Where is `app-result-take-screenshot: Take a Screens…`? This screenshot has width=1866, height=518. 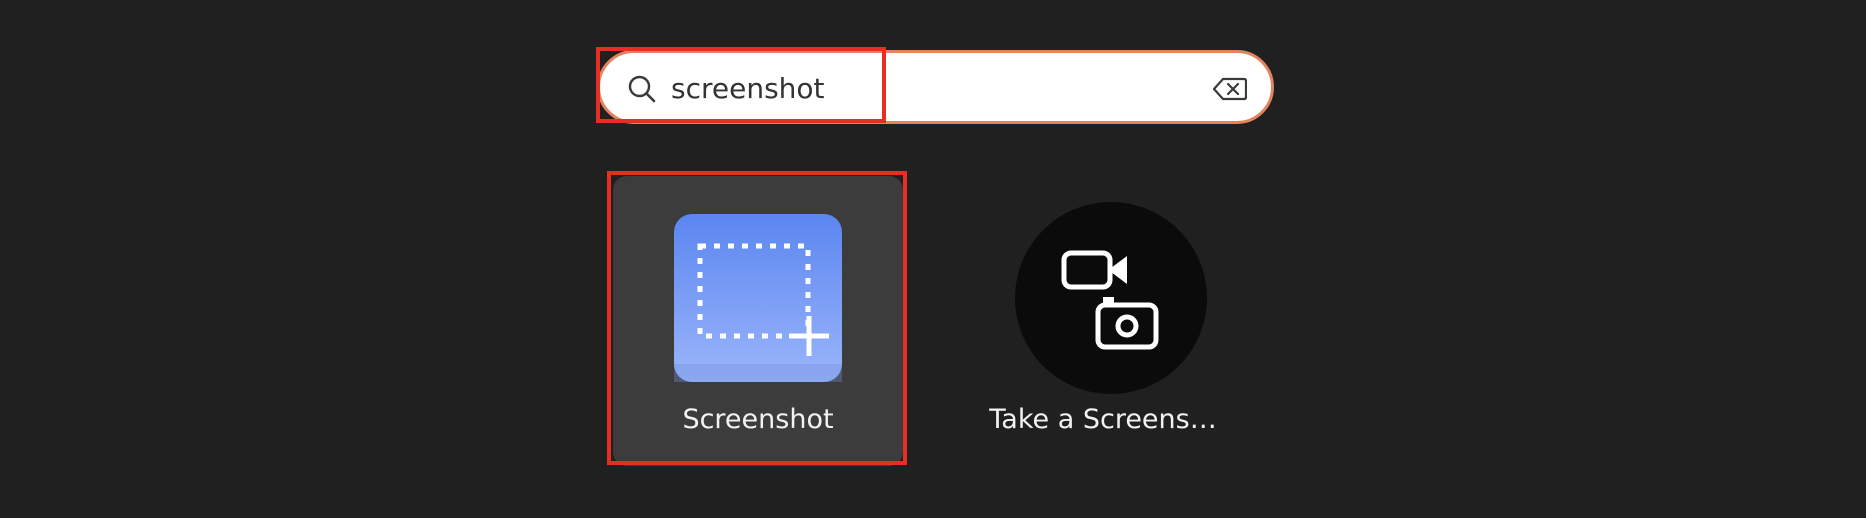
app-result-take-screenshot: Take a Screens… is located at coordinates (1103, 321).